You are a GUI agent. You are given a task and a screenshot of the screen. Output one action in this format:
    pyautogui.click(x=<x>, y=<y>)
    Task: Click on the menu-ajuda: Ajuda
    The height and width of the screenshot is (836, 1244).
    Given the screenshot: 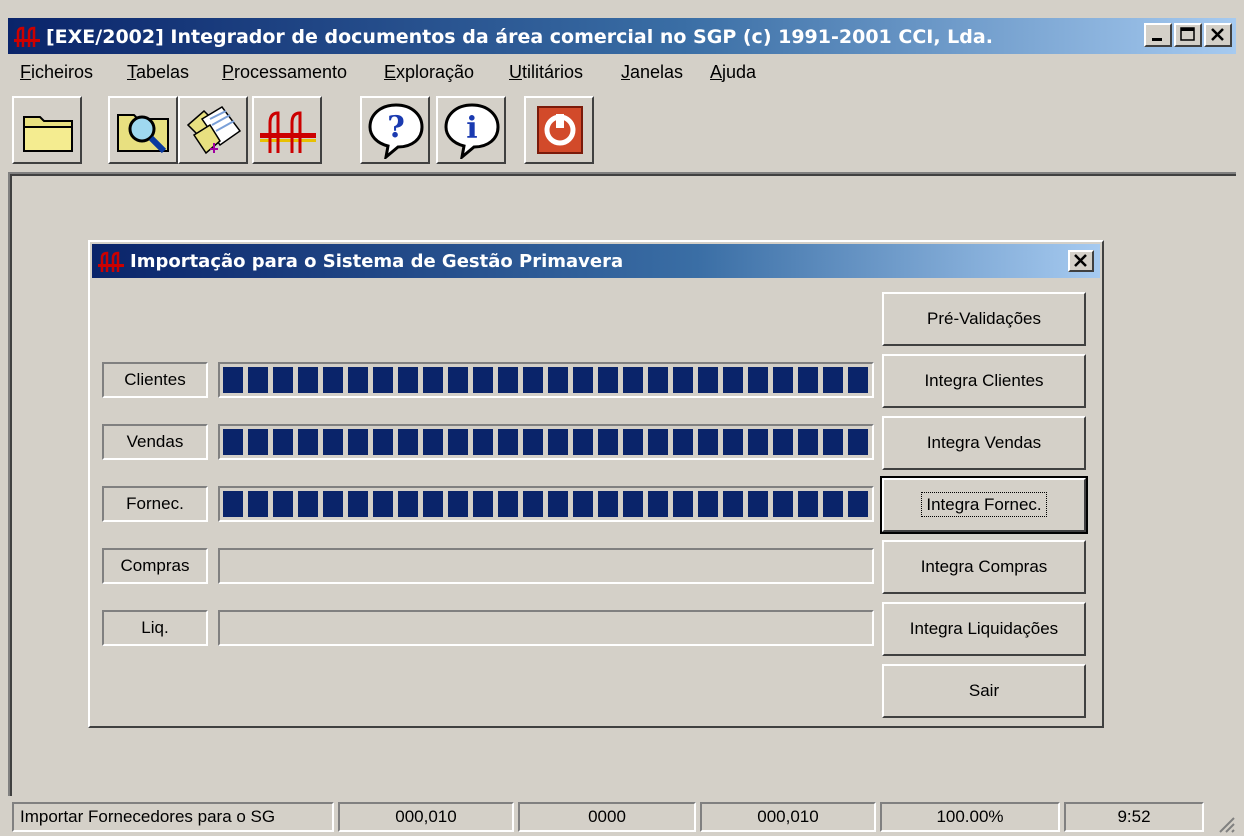 What is the action you would take?
    pyautogui.click(x=733, y=72)
    